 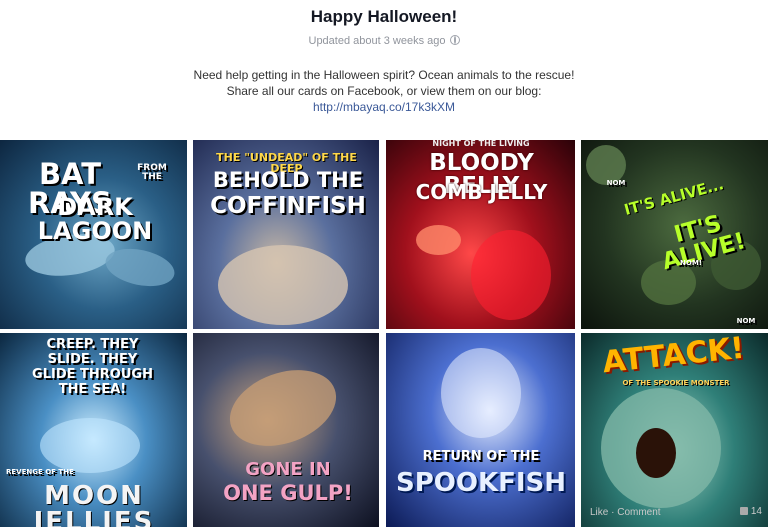 What do you see at coordinates (384, 16) in the screenshot?
I see `album-title: Happy Halloween!` at bounding box center [384, 16].